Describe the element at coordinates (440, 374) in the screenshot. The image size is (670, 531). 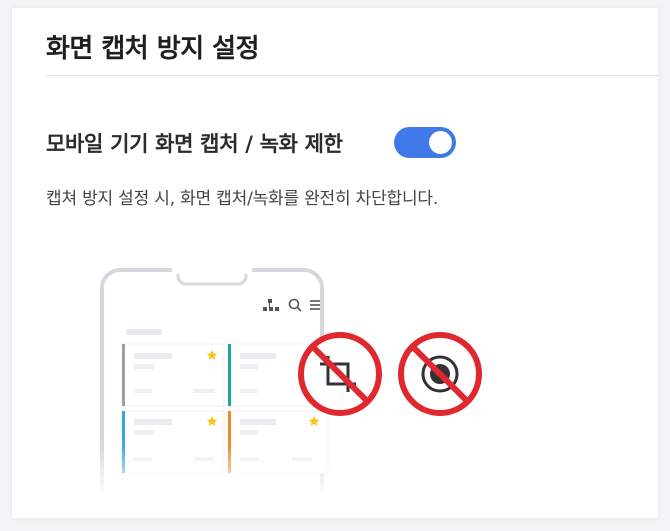
I see `record-prohibited-icon` at that location.